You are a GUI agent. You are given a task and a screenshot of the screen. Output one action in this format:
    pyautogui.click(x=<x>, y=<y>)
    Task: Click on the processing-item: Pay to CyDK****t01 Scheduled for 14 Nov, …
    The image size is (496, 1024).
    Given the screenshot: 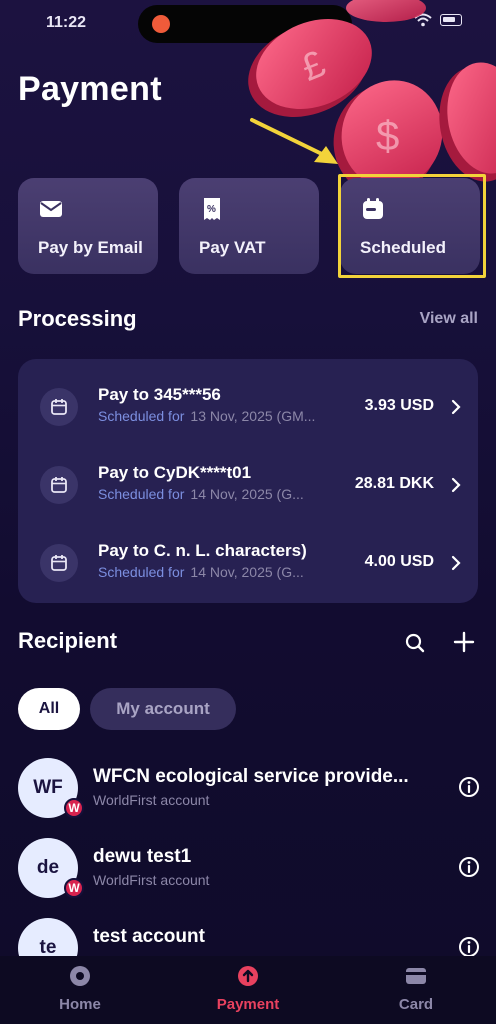 What is the action you would take?
    pyautogui.click(x=248, y=480)
    